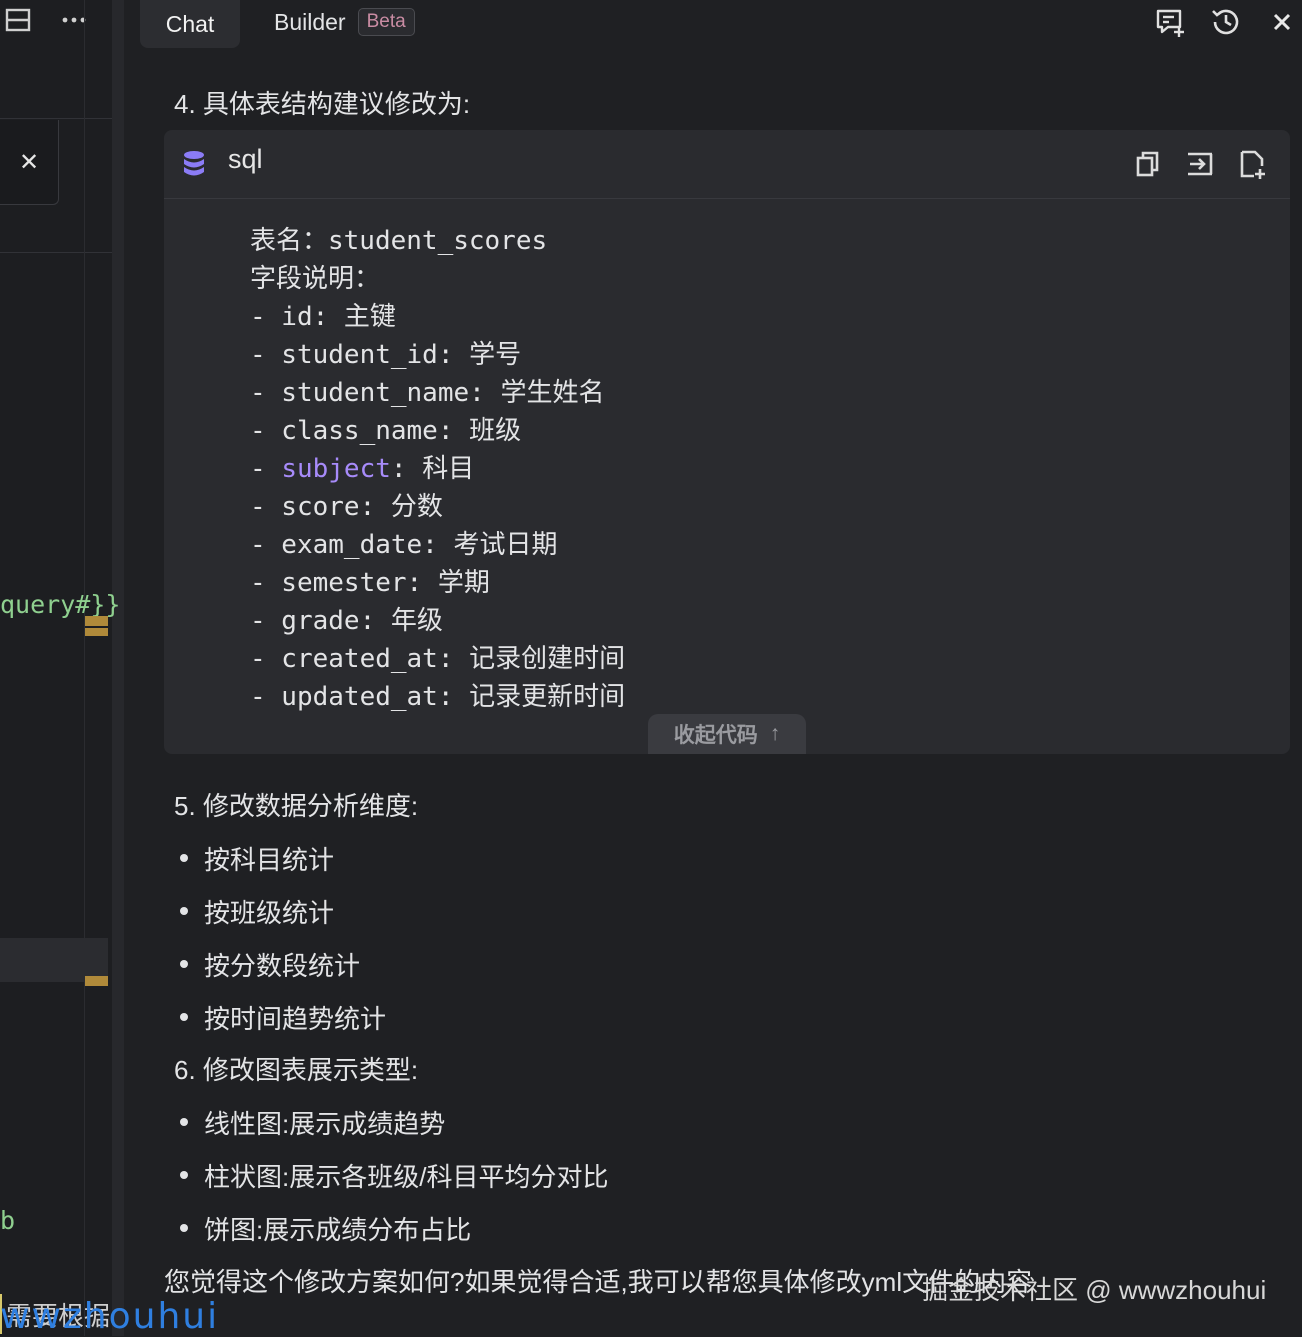  What do you see at coordinates (323, 317) in the screenshot?
I see `code-text: - id: 主键` at bounding box center [323, 317].